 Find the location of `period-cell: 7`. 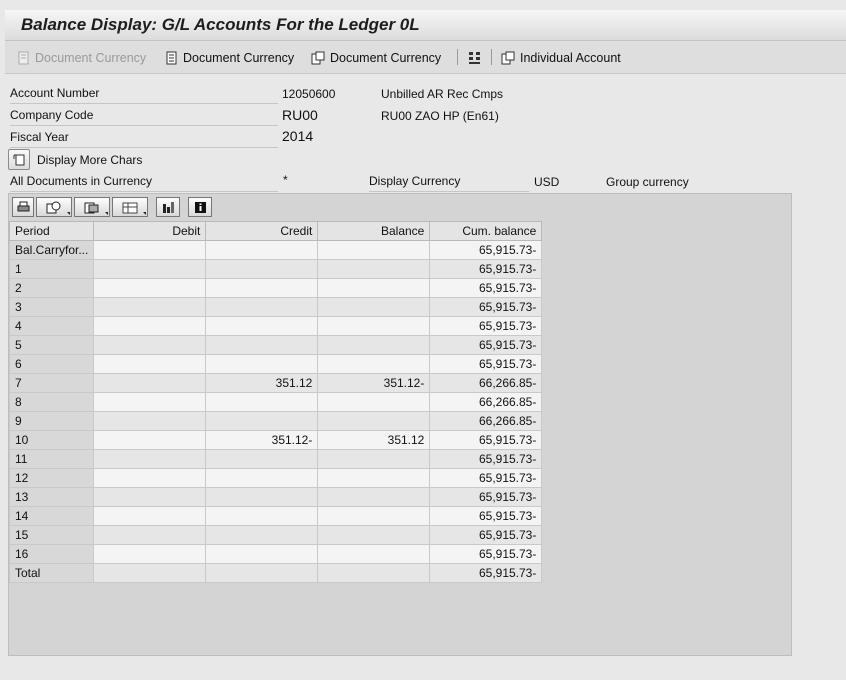

period-cell: 7 is located at coordinates (51, 383).